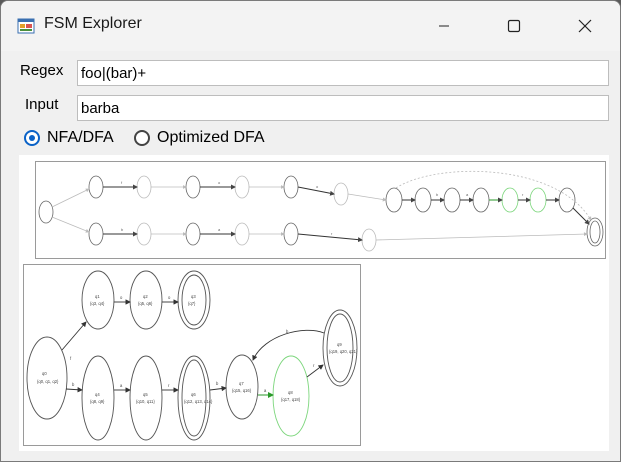  I want to click on dfa-label-o2: o, so click(169, 297).